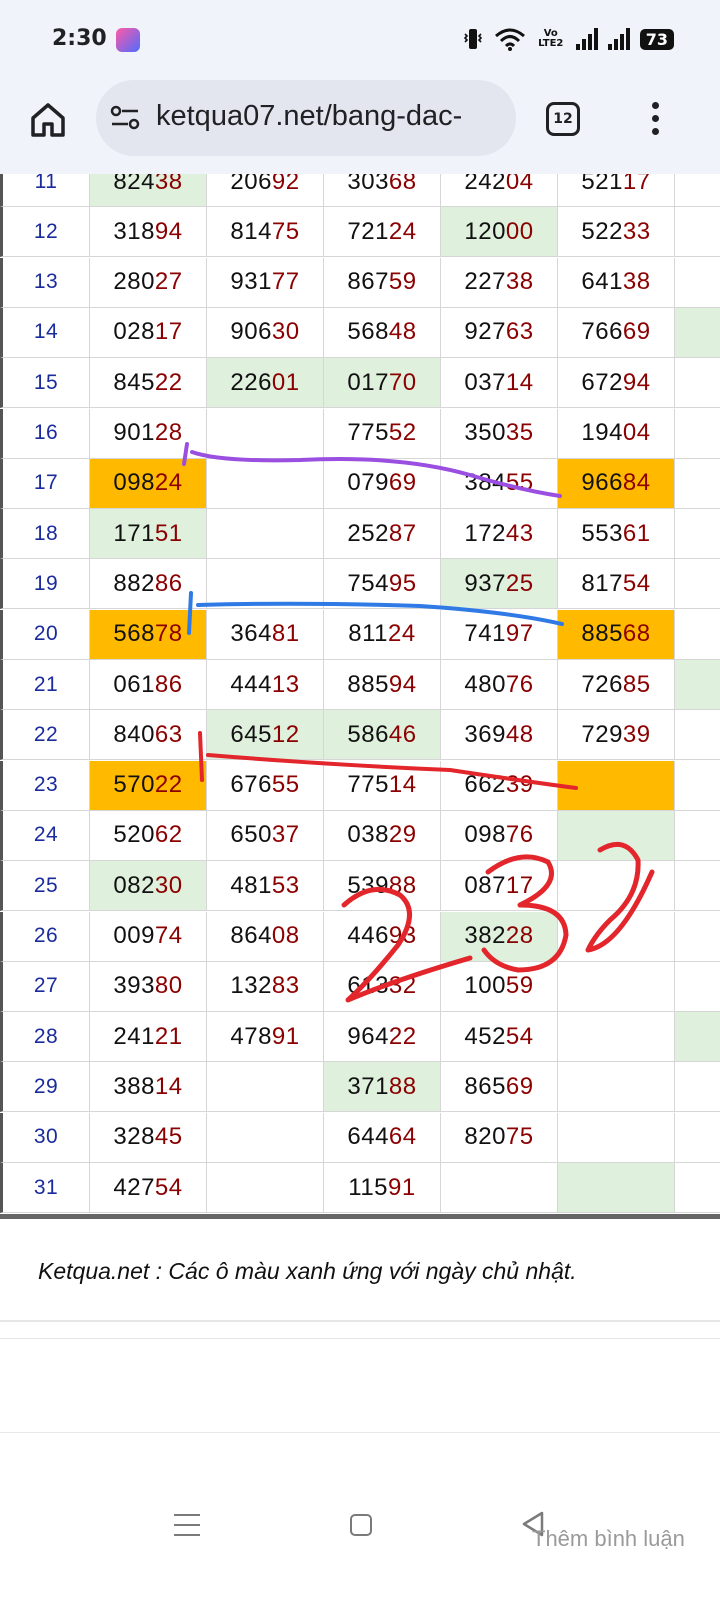 Image resolution: width=720 pixels, height=1604 pixels. What do you see at coordinates (402, 583) in the screenshot?
I see `result-tail-digits: 95` at bounding box center [402, 583].